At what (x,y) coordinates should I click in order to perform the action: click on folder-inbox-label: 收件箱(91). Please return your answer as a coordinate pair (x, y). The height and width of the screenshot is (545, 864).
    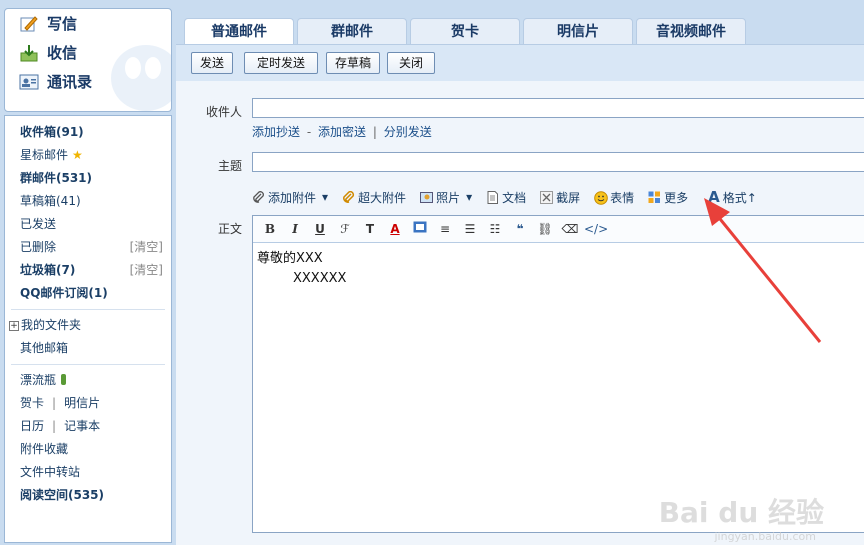
    Looking at the image, I should click on (52, 132).